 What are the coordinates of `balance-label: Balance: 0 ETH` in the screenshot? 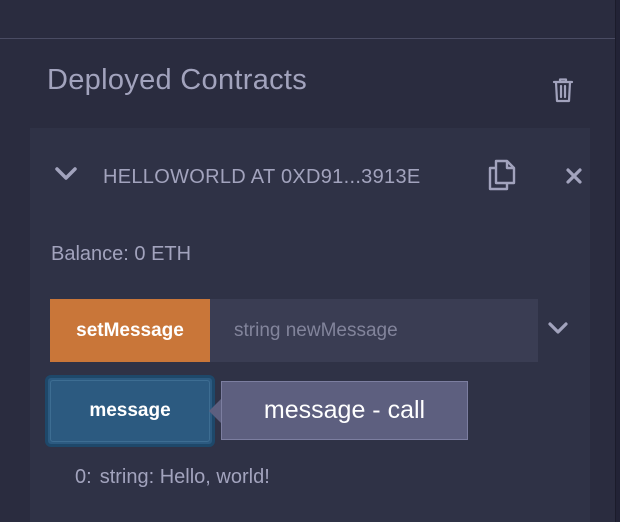 It's located at (121, 254).